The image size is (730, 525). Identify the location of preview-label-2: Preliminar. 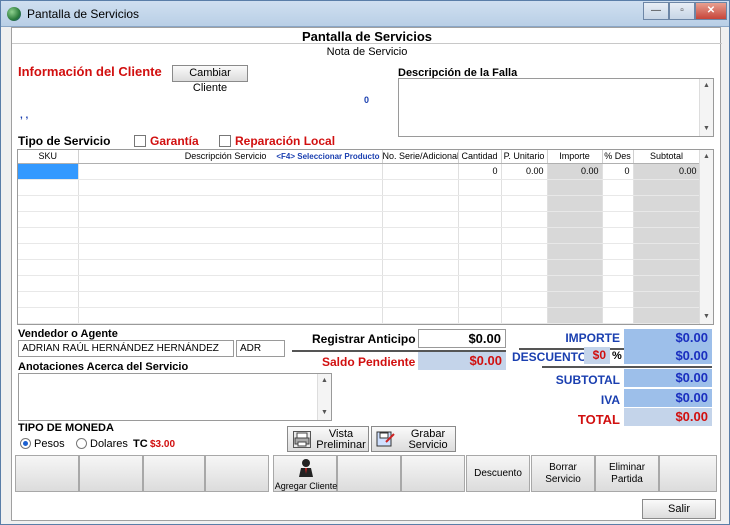
(341, 445).